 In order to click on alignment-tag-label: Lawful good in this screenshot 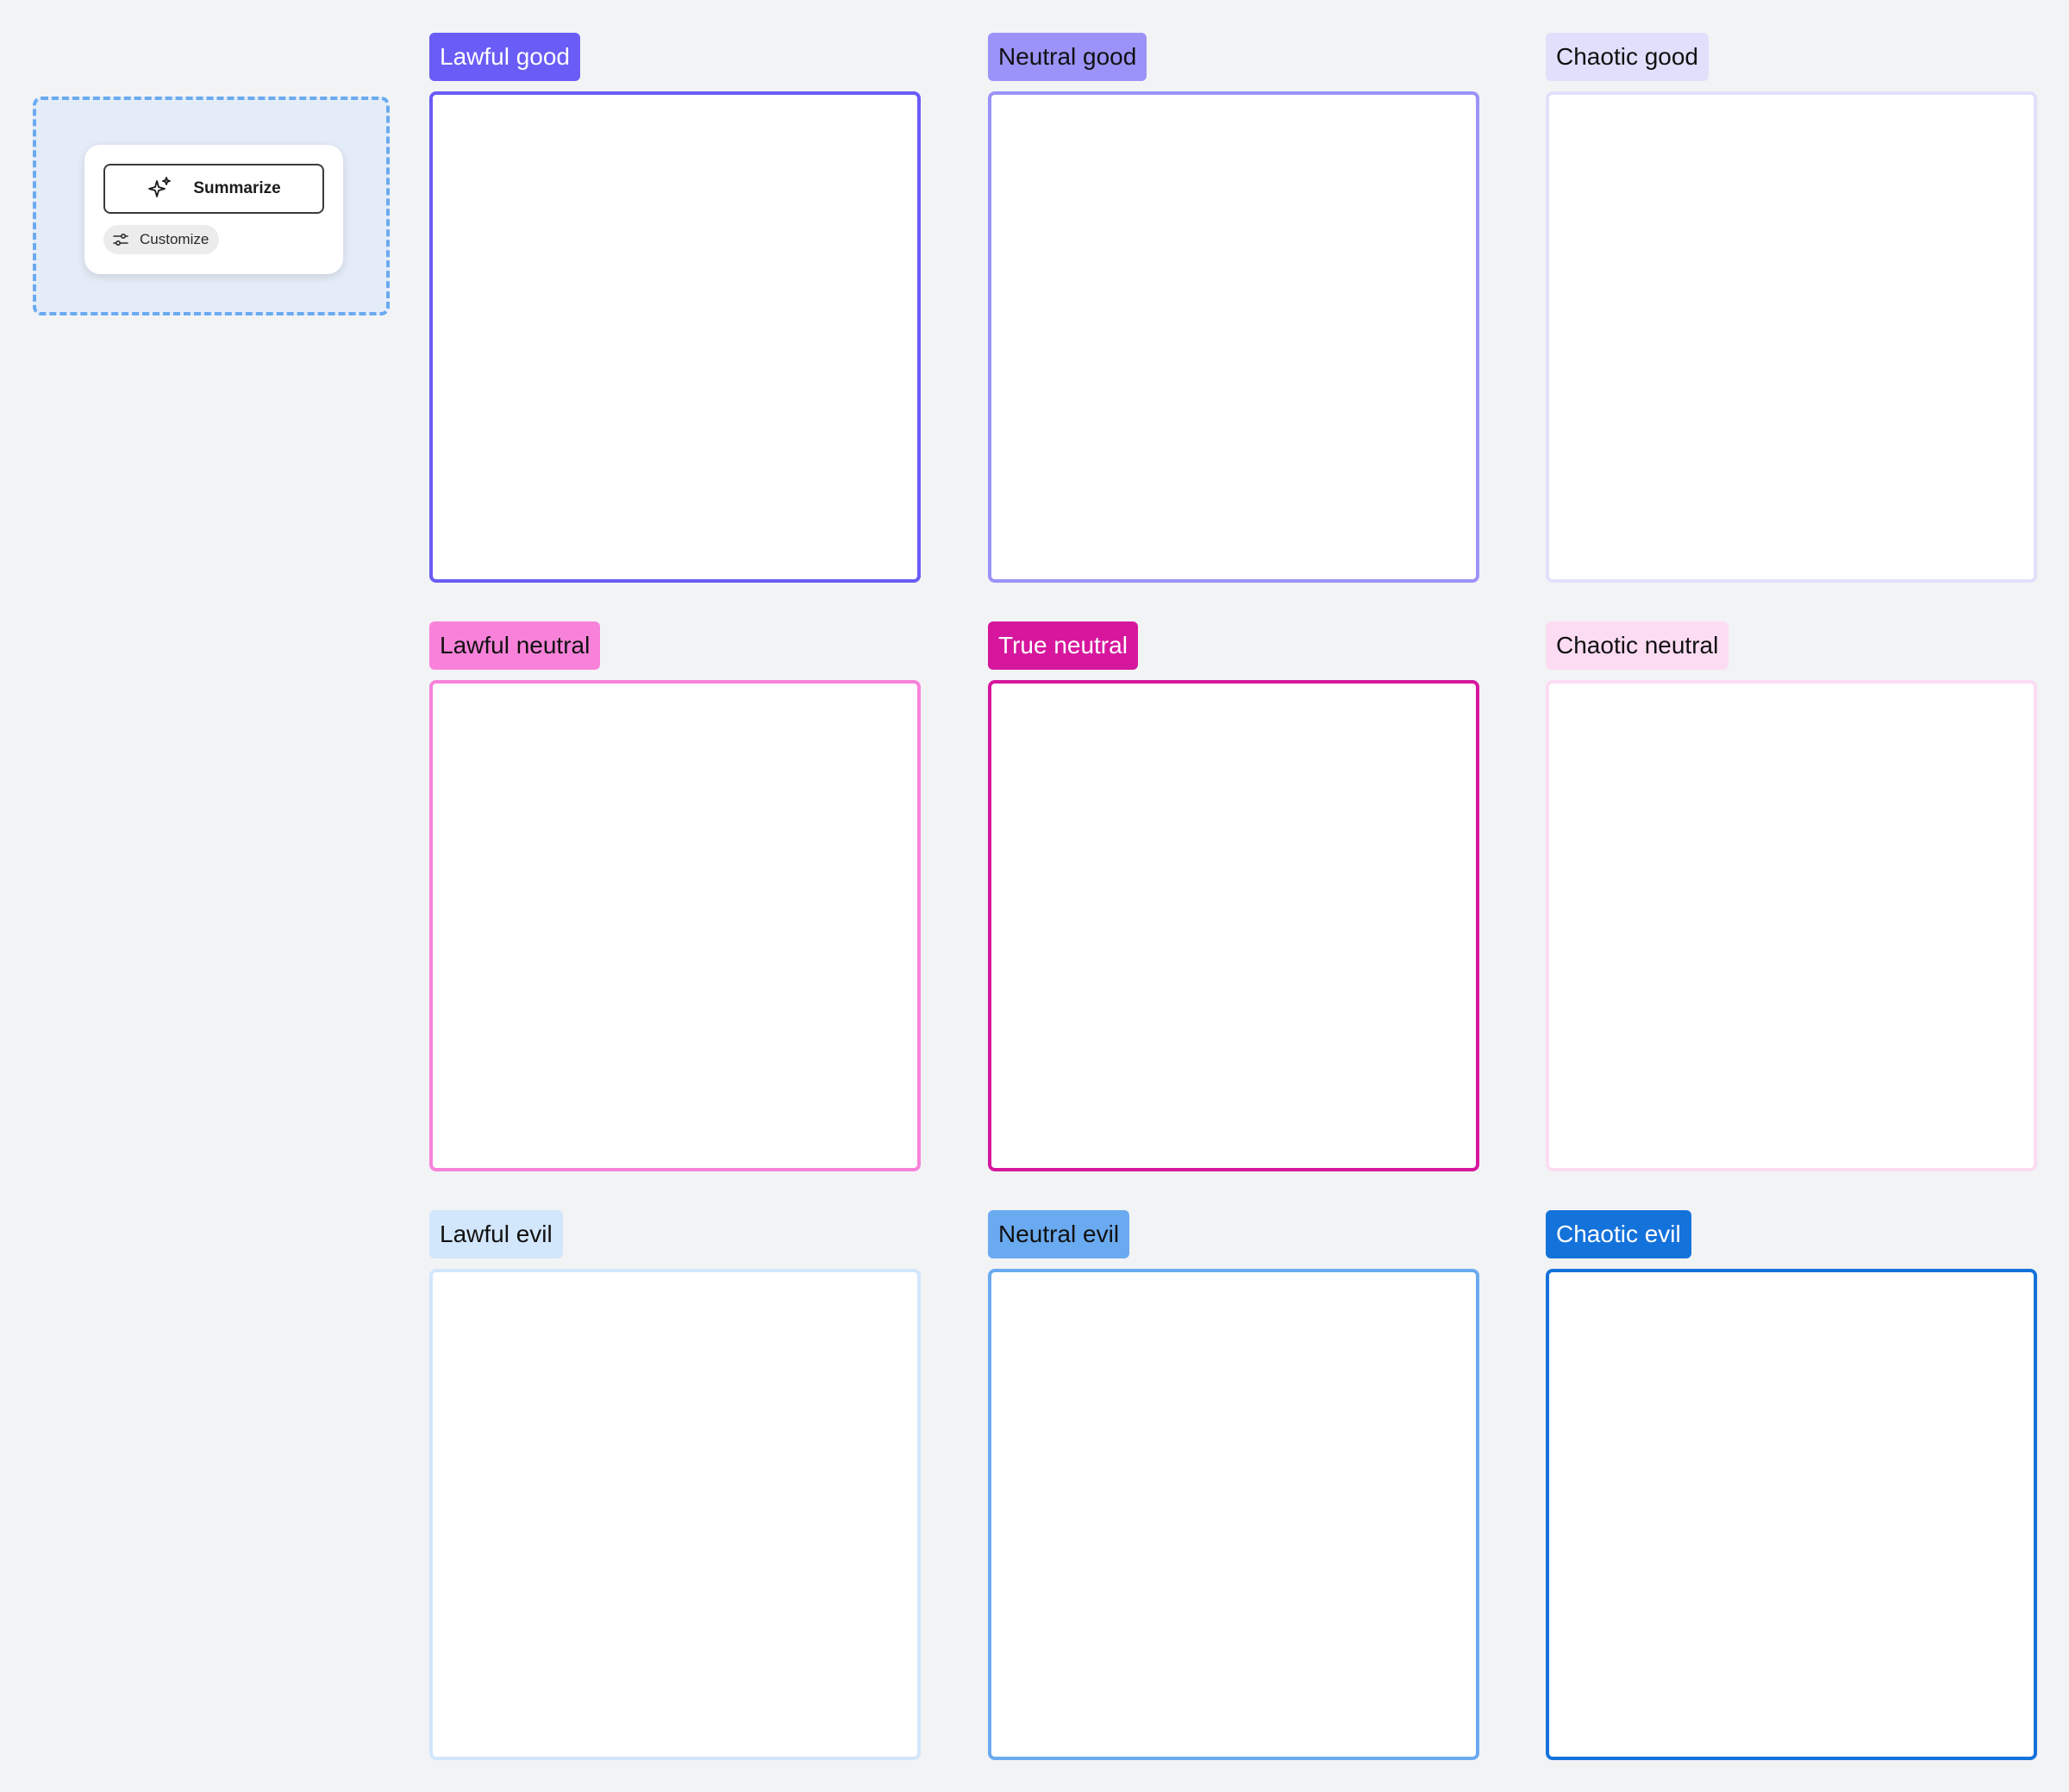, I will do `click(505, 56)`.